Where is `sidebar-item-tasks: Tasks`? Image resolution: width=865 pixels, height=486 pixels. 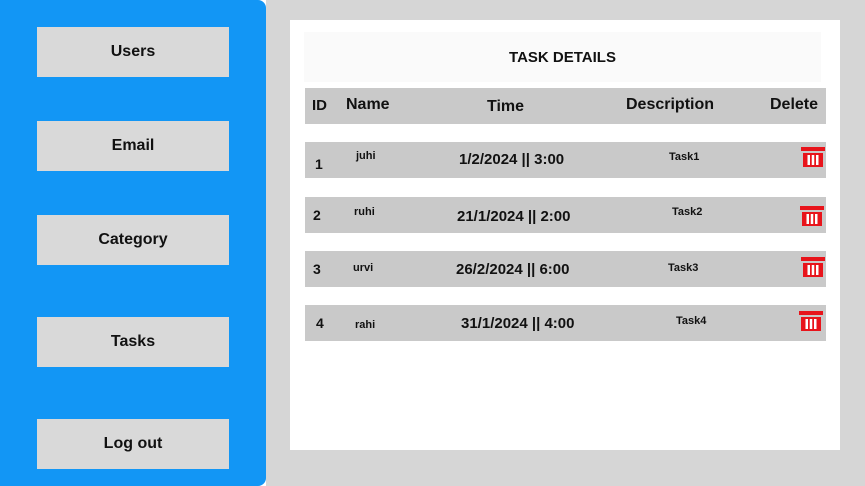 sidebar-item-tasks: Tasks is located at coordinates (133, 342).